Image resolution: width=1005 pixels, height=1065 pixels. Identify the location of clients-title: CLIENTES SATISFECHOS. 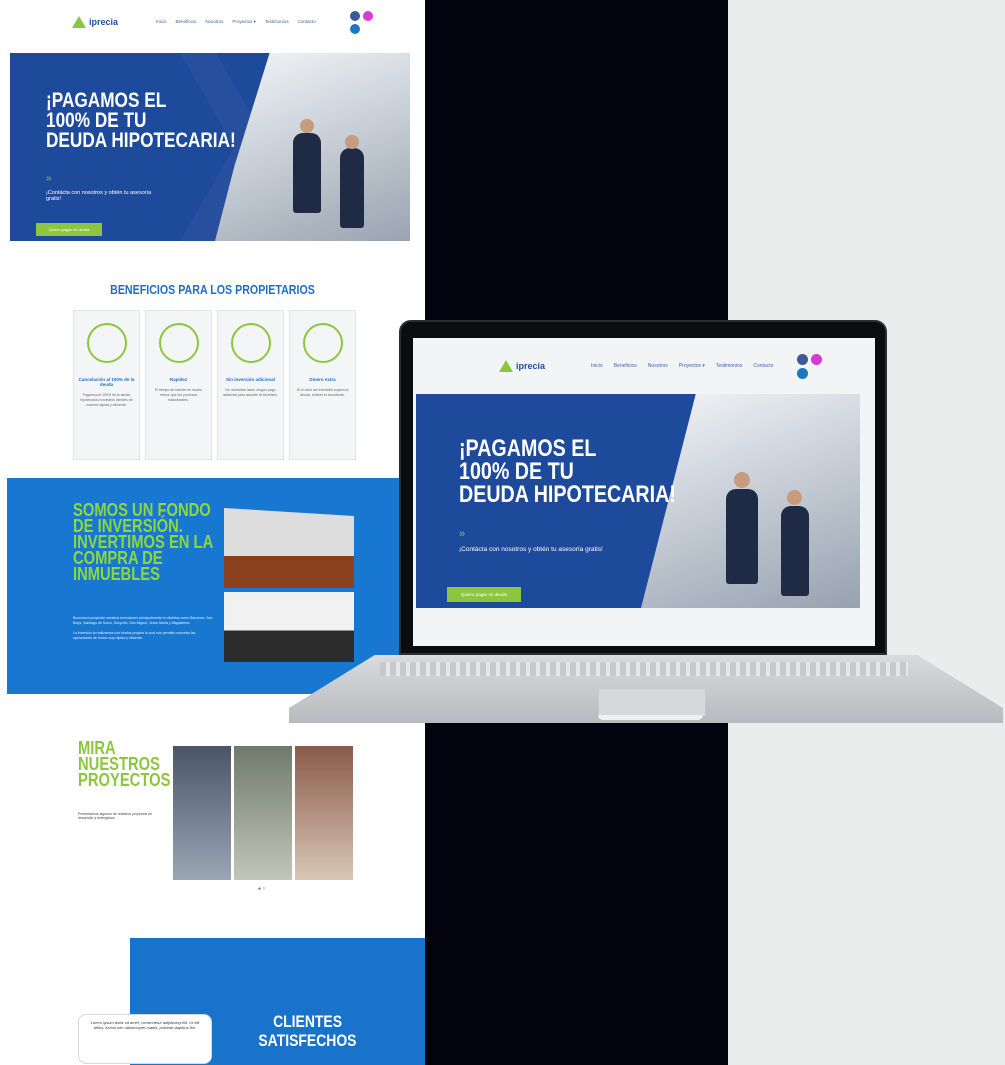
(307, 1031).